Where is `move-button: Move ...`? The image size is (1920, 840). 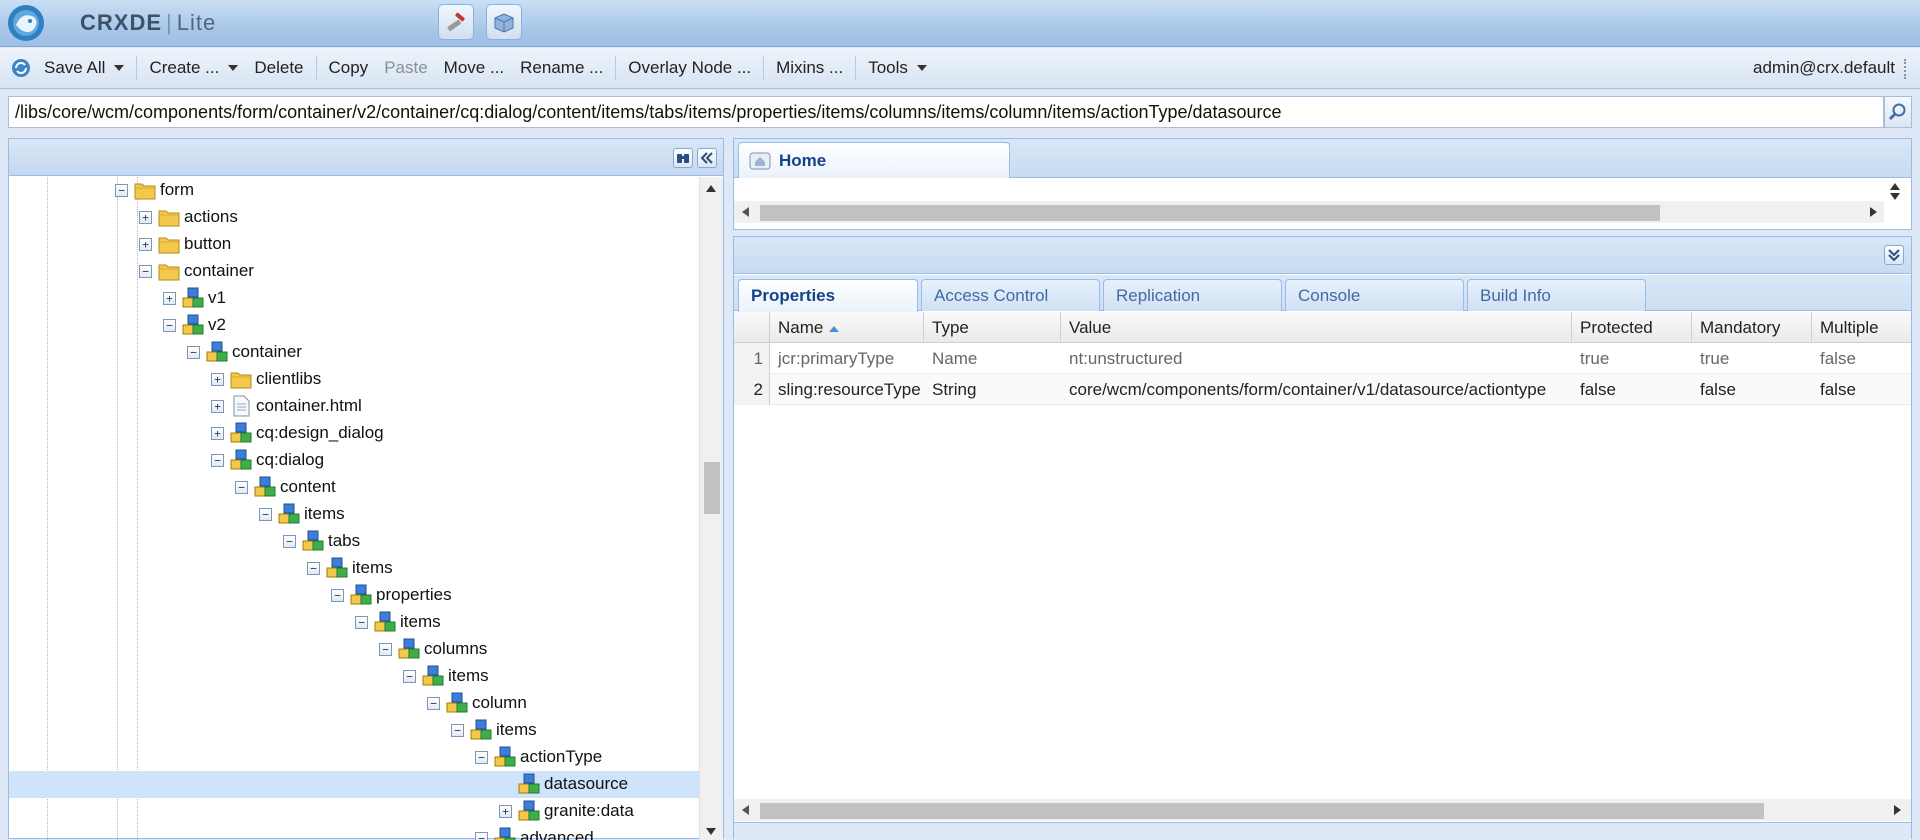
move-button: Move ... is located at coordinates (474, 68).